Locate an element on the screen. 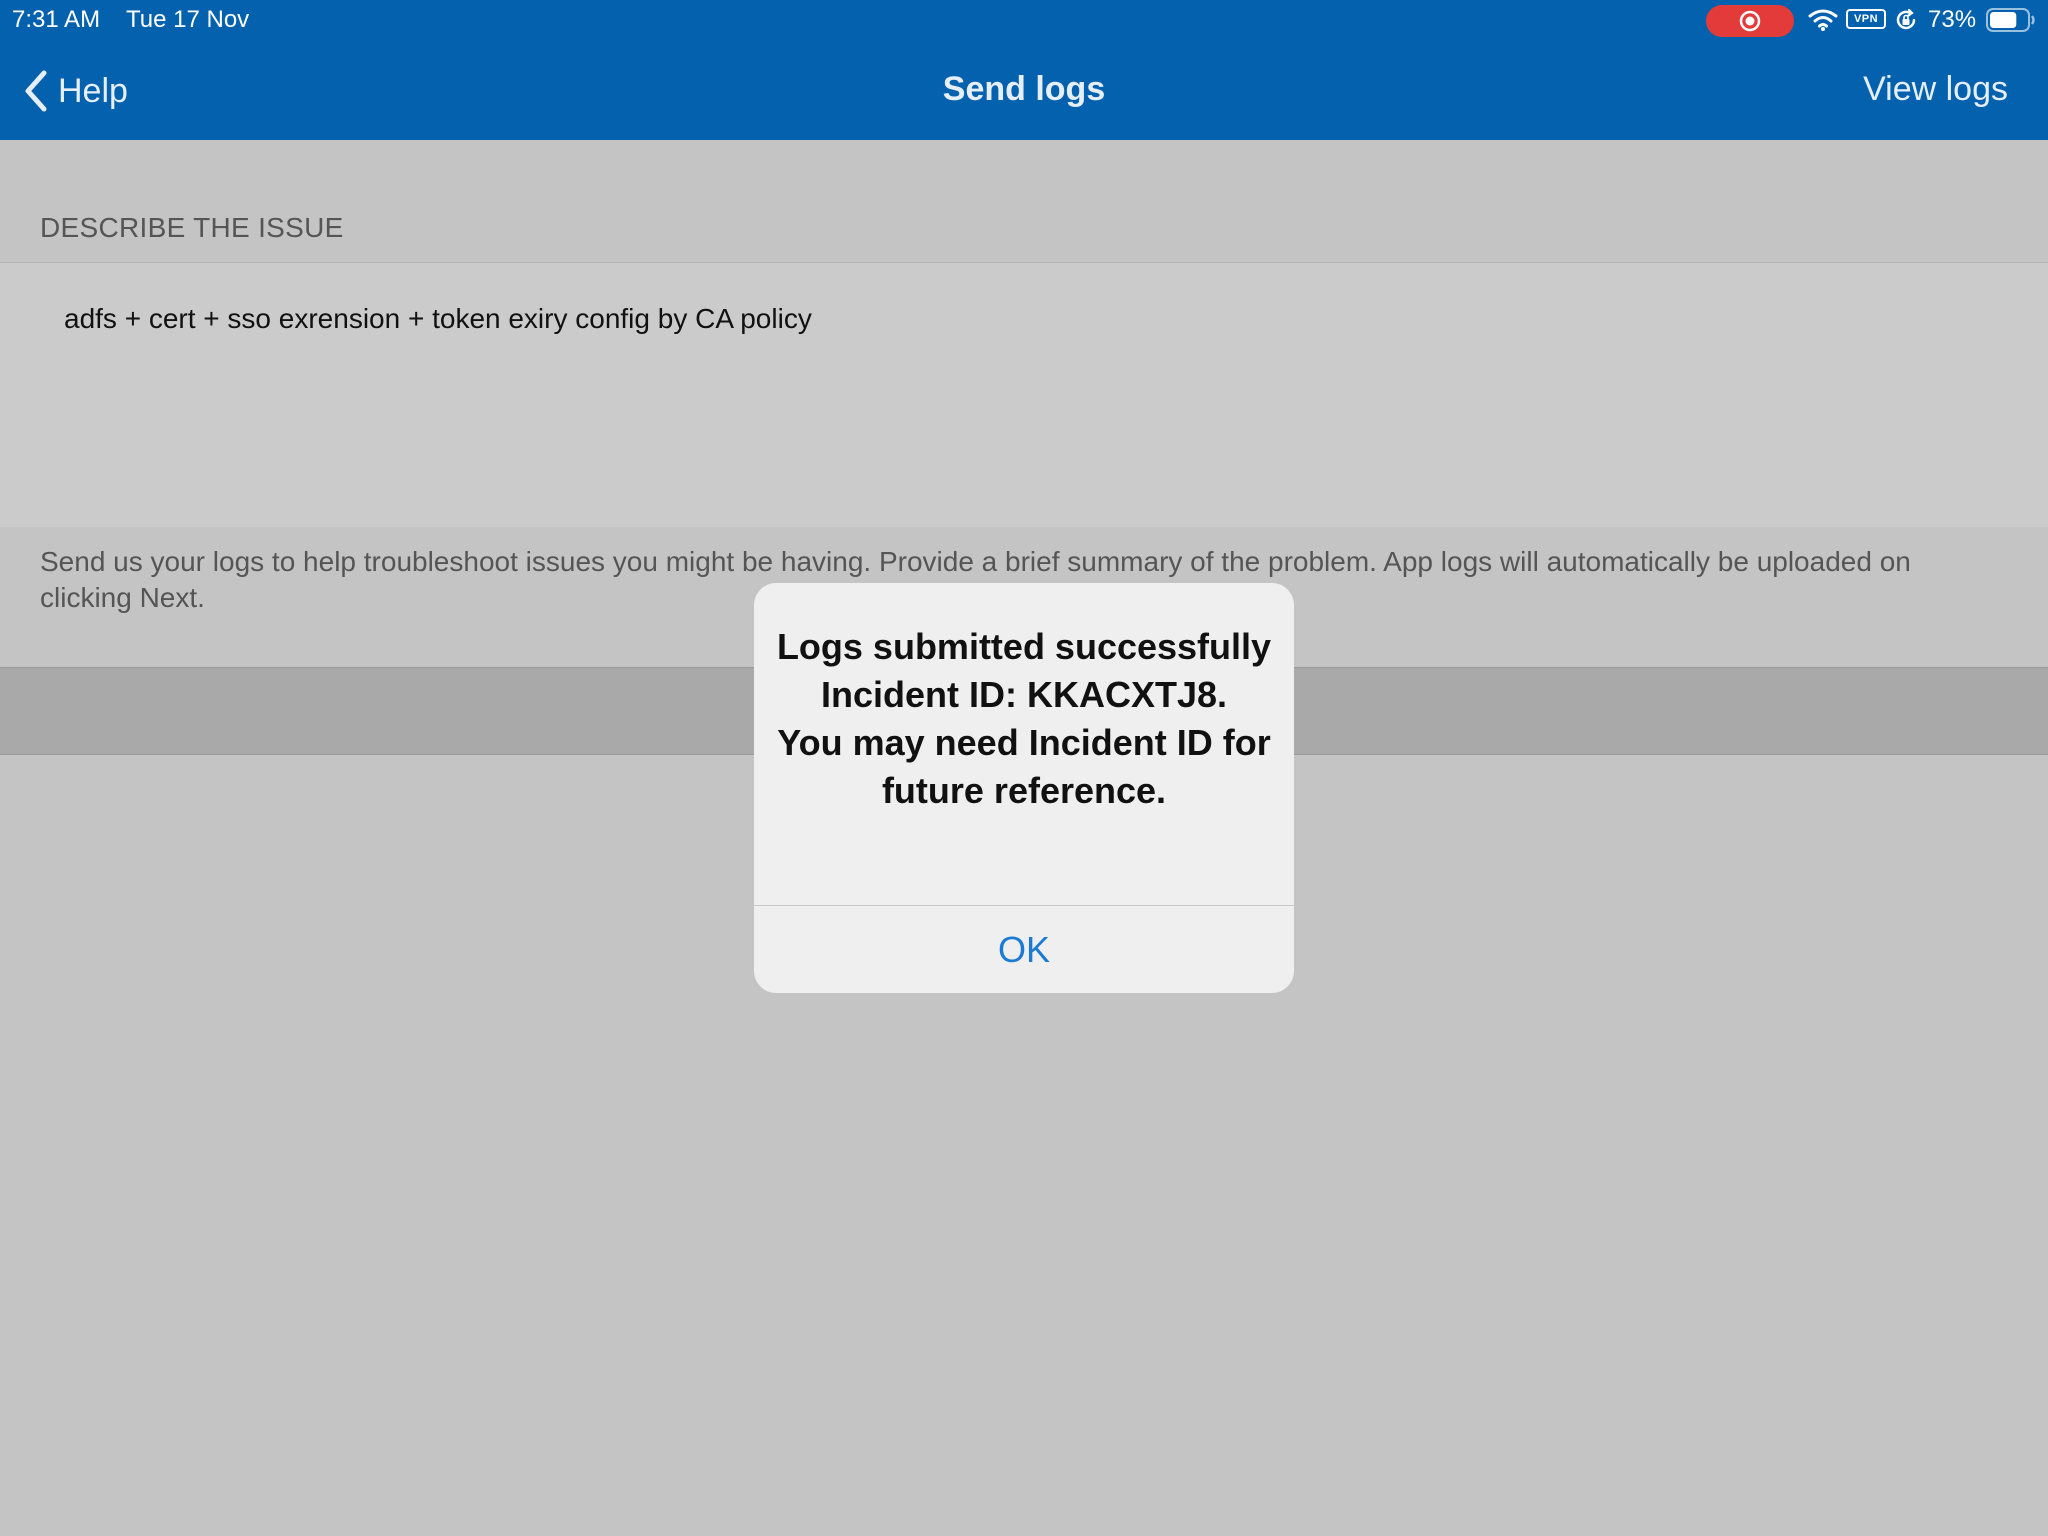 This screenshot has width=2048, height=1536. screen-recording-indicator is located at coordinates (1750, 21).